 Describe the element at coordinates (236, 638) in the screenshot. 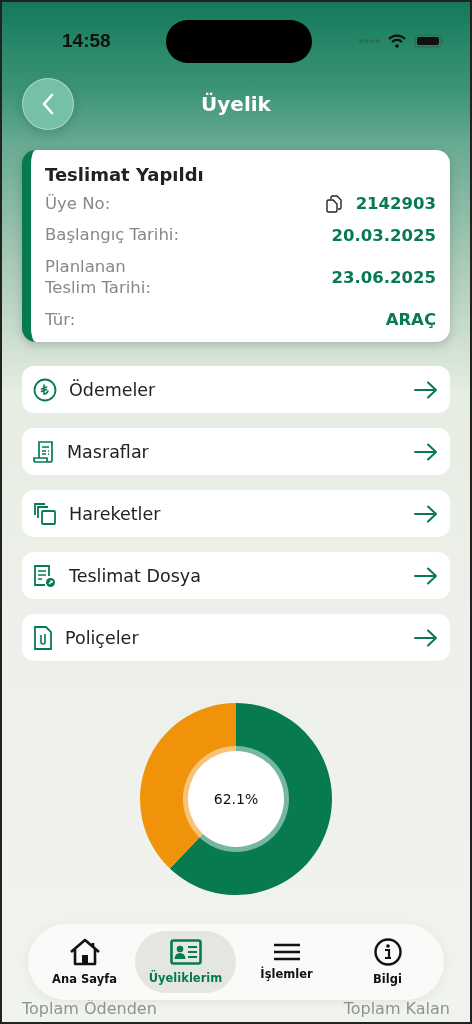

I see `menu-item: Poliçeler` at that location.